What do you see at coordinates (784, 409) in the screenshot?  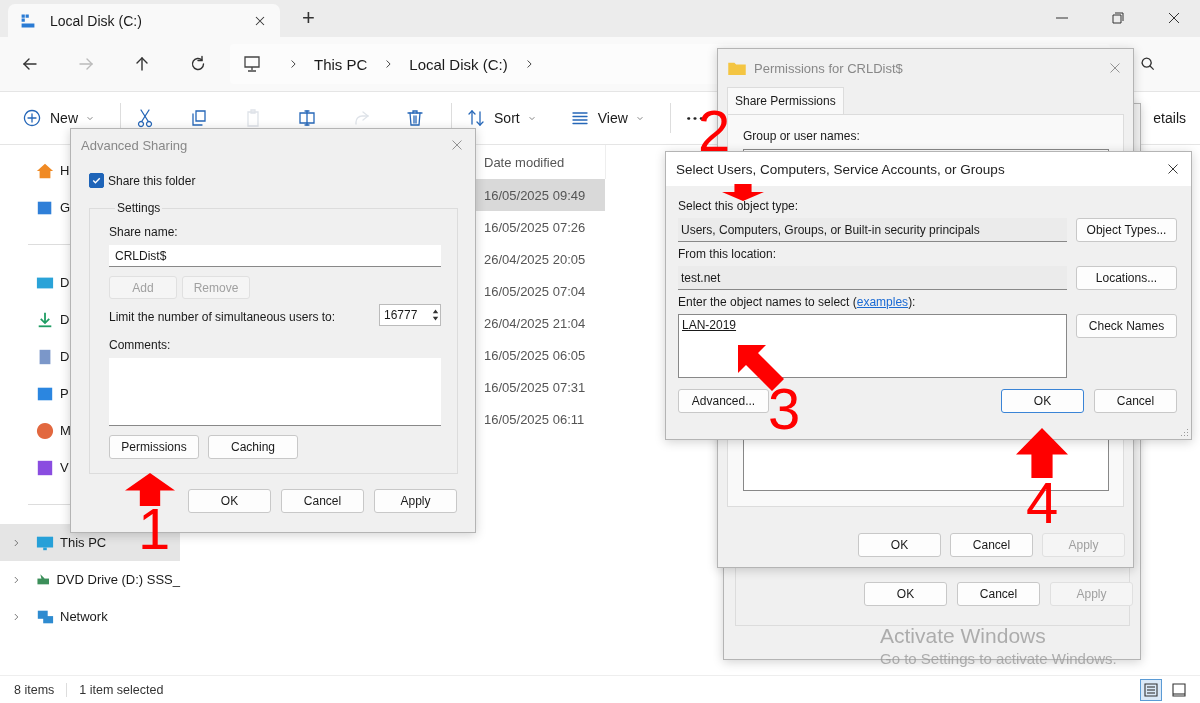 I see `step-number: 3` at bounding box center [784, 409].